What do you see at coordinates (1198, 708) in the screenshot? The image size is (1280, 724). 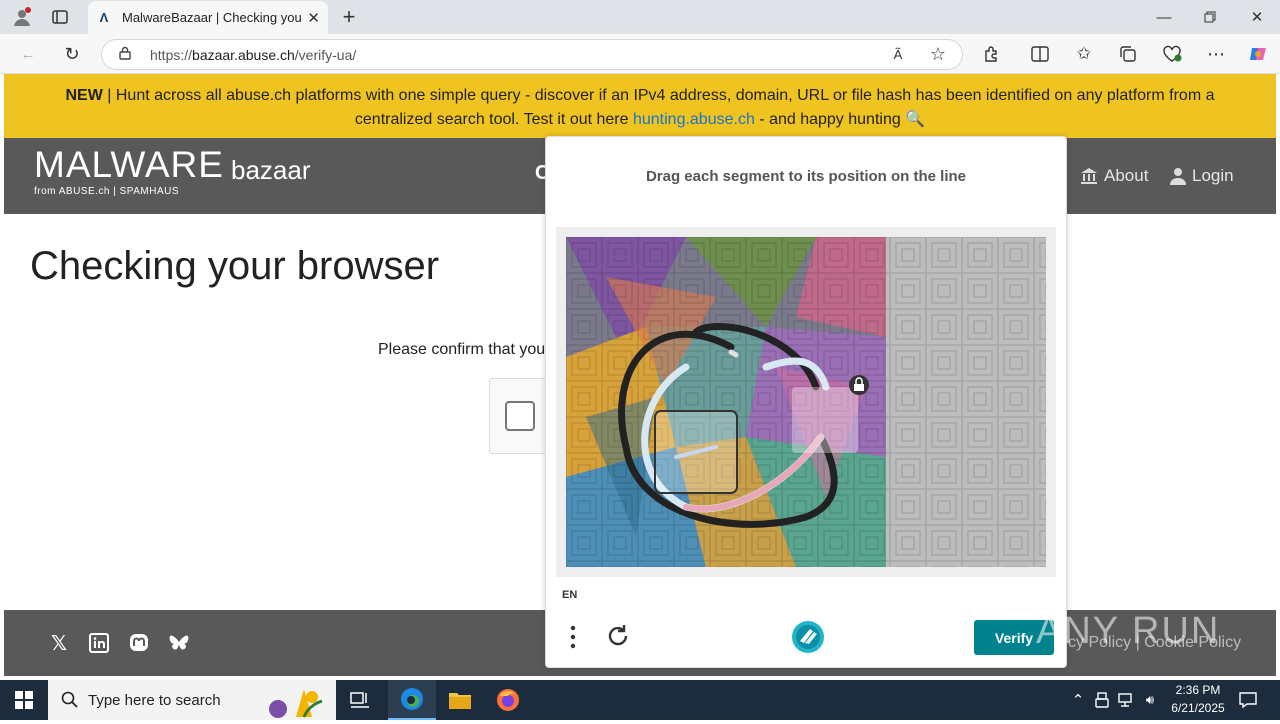 I see `clock-date: 6/21/2025` at bounding box center [1198, 708].